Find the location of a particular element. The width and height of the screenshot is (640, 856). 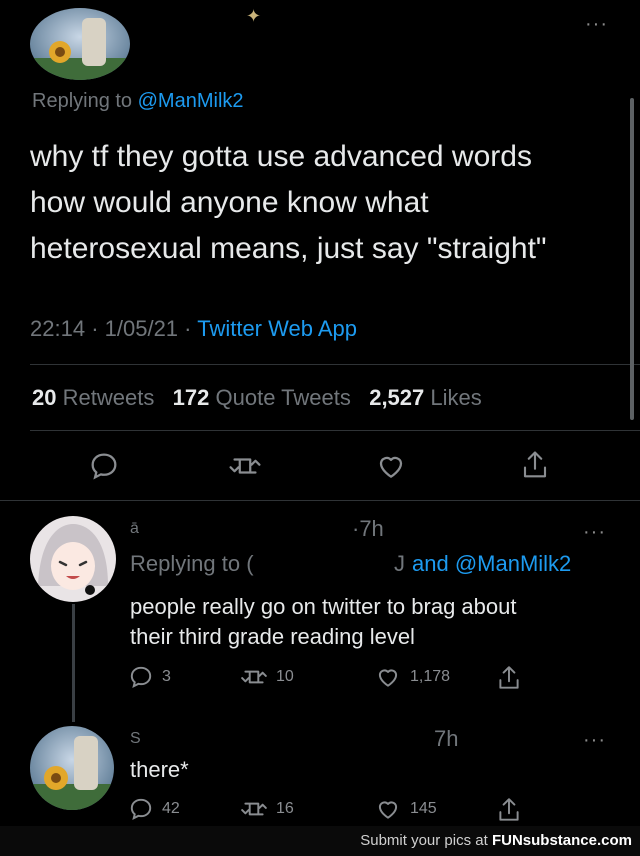

replying-handle-link: @ManMilk2 is located at coordinates (191, 101).